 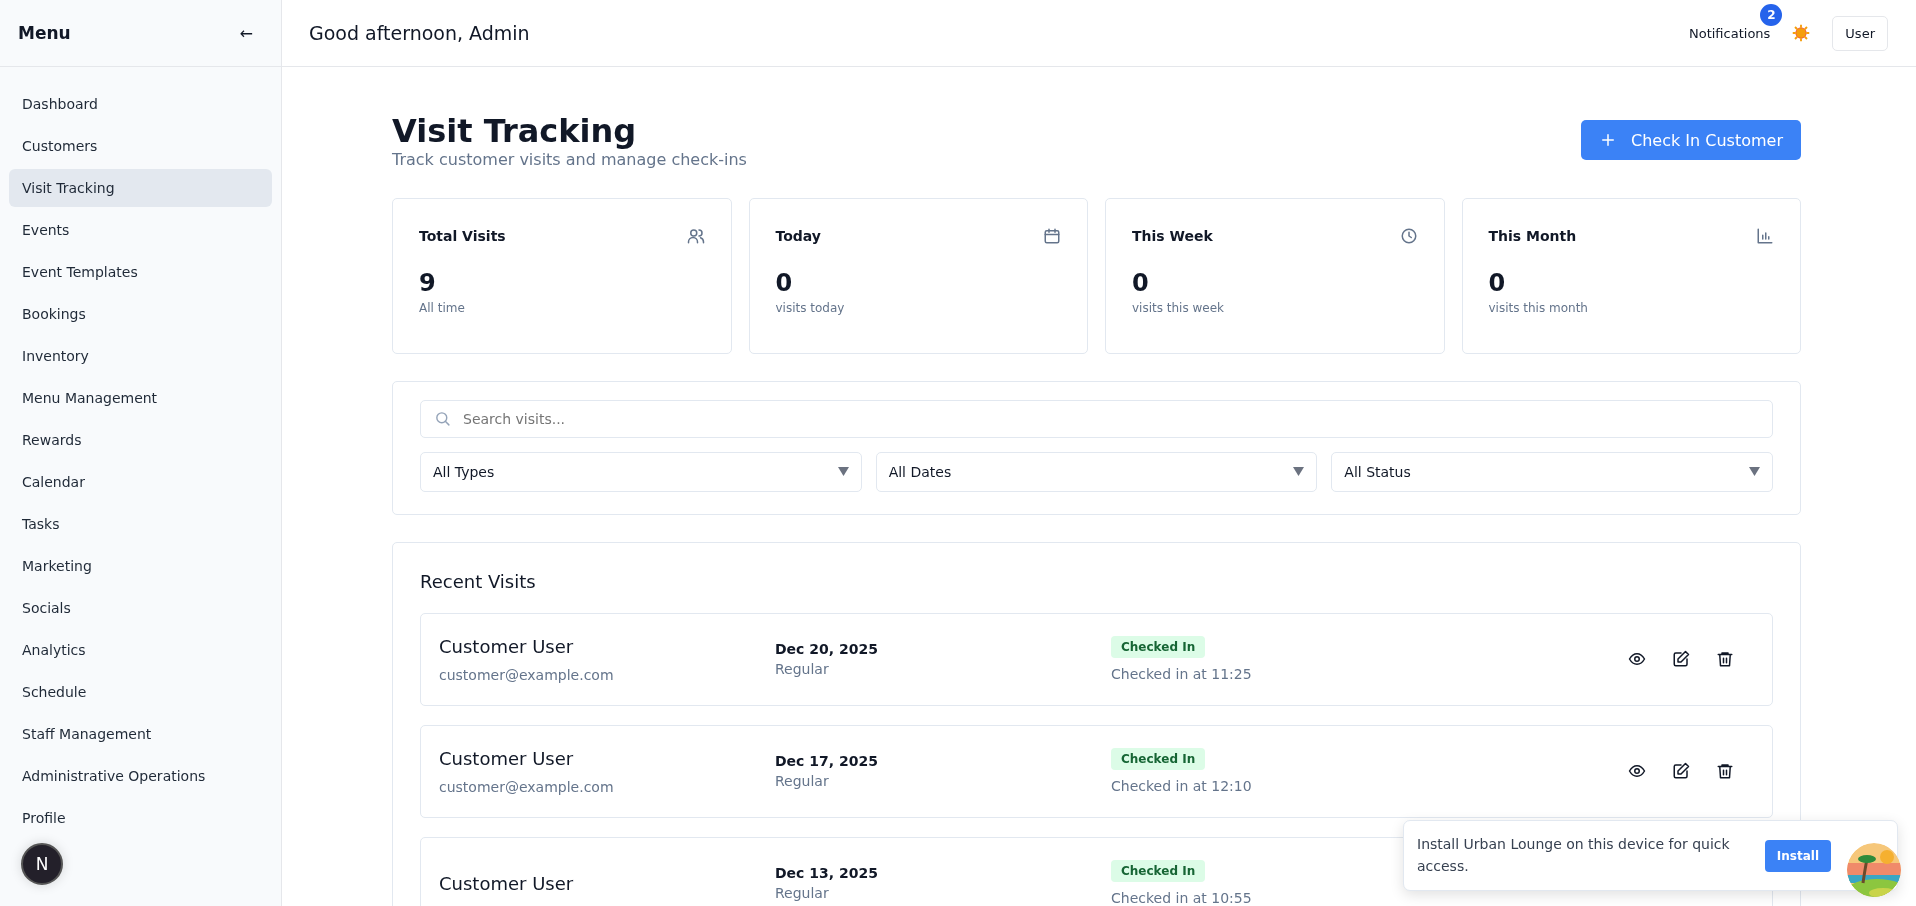 What do you see at coordinates (140, 818) in the screenshot?
I see `sidebar-item: Profile` at bounding box center [140, 818].